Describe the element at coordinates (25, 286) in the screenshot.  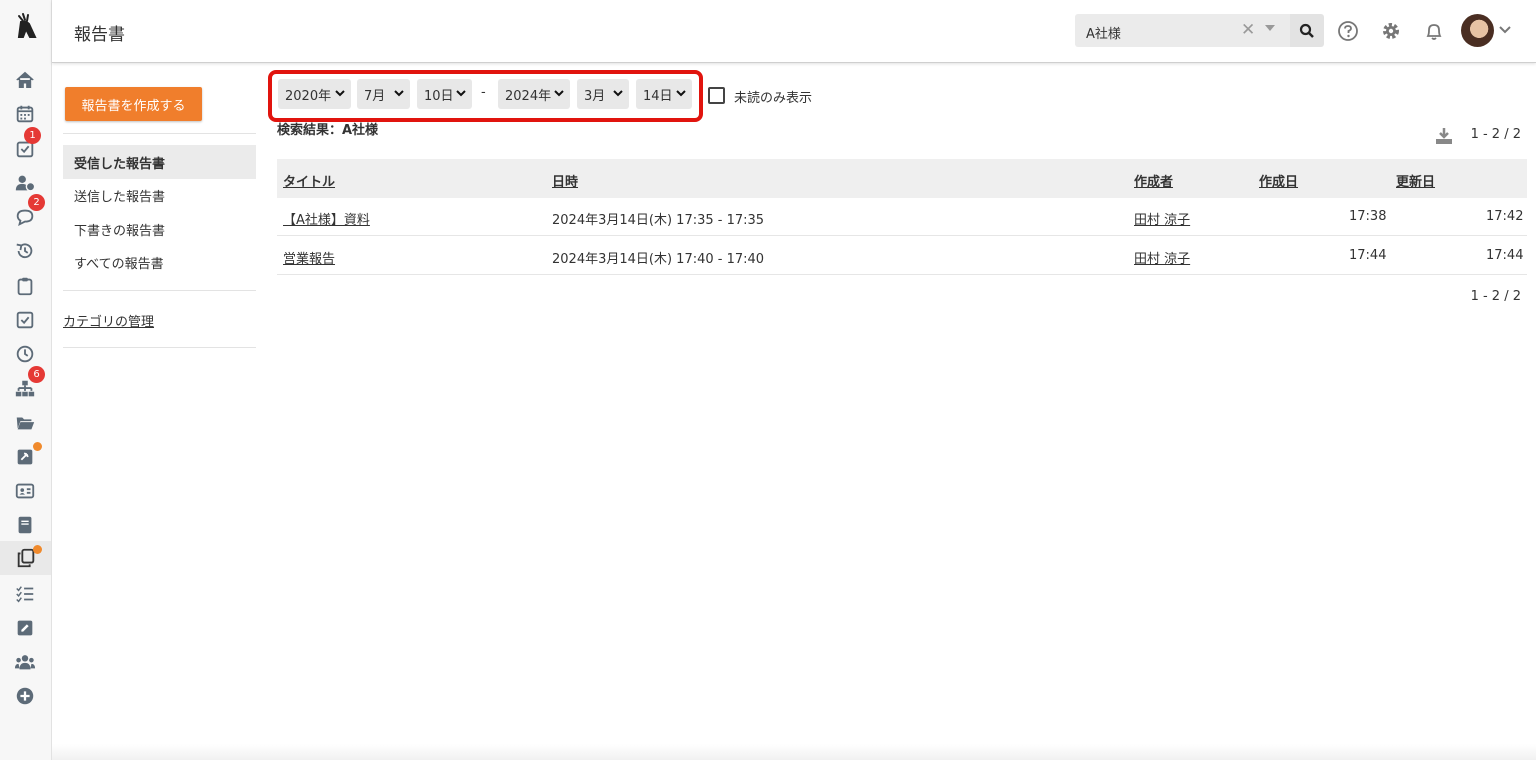
I see `clipboard-icon` at that location.